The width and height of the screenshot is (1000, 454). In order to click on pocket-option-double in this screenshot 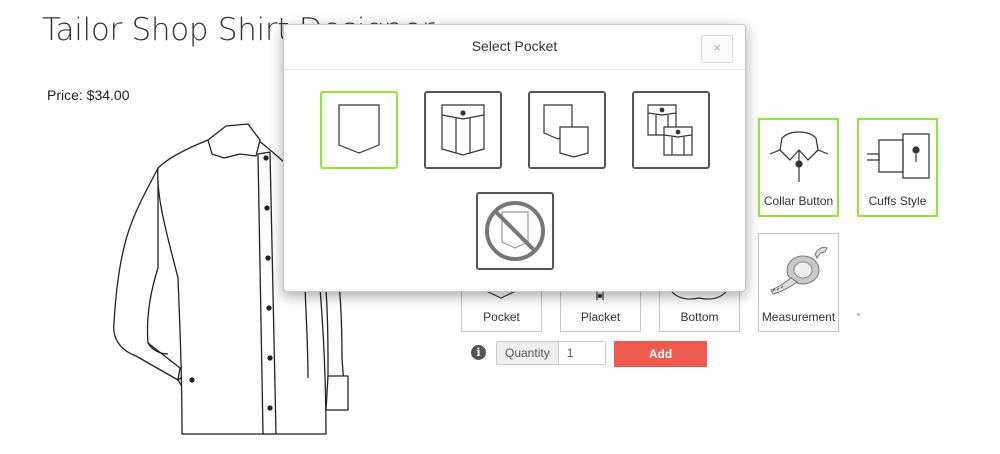, I will do `click(567, 130)`.